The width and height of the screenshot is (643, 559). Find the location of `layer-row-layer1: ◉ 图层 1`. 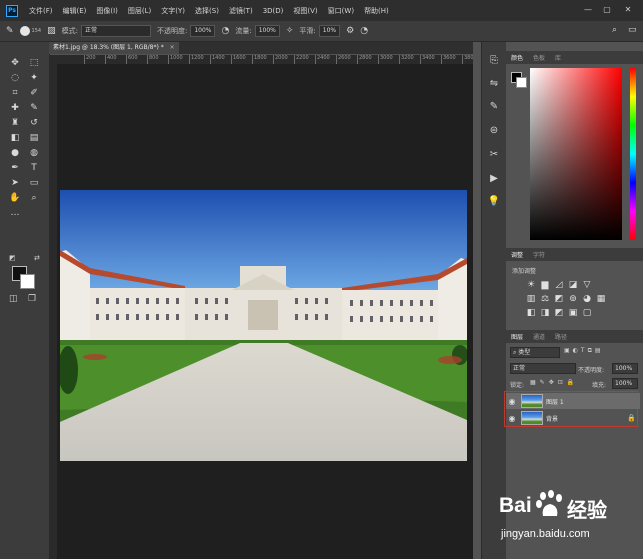

layer-row-layer1: ◉ 图层 1 is located at coordinates (573, 401).